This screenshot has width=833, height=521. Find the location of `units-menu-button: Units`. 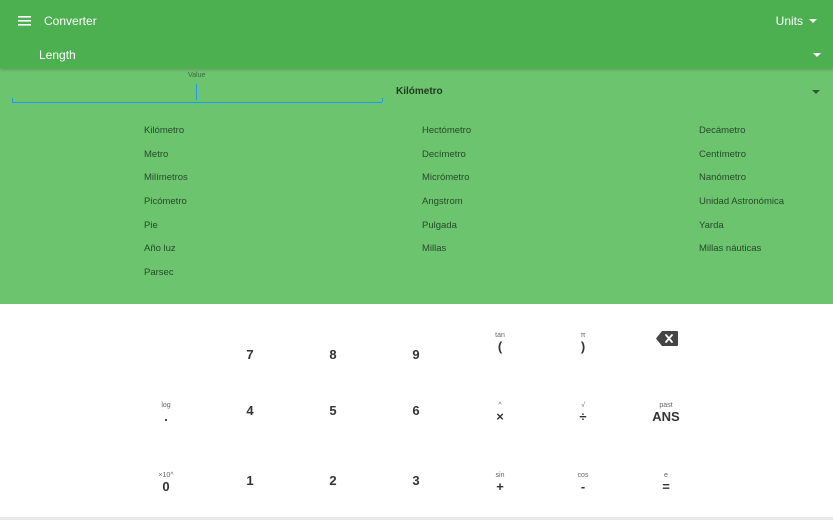

units-menu-button: Units is located at coordinates (796, 21).